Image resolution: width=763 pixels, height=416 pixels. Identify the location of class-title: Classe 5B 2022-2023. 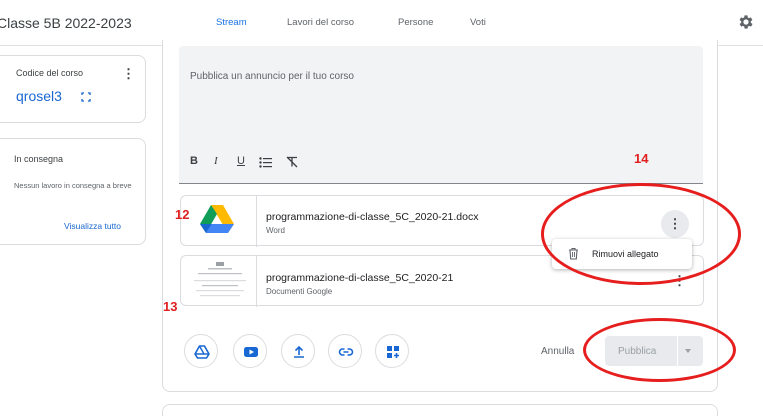
(66, 23).